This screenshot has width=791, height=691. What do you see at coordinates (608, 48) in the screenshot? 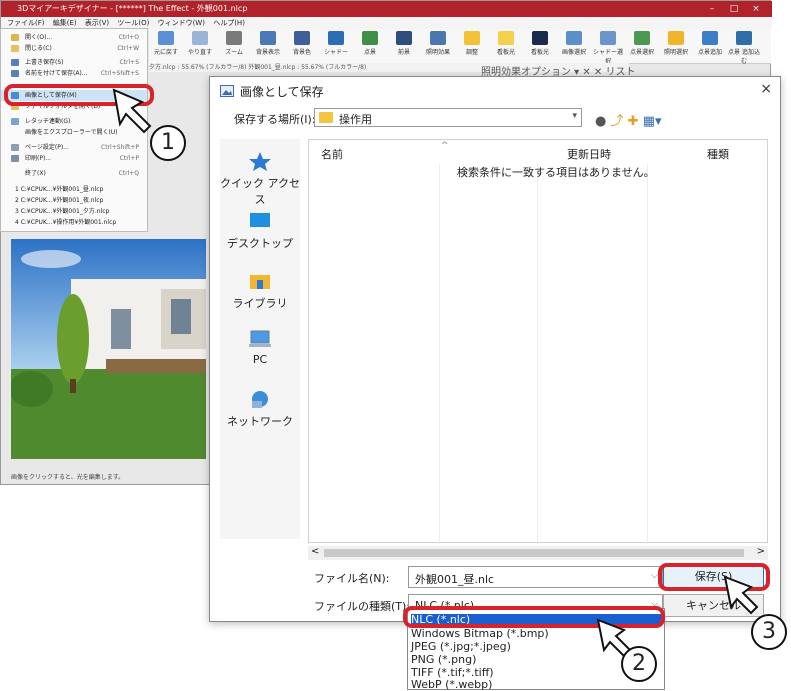
I see `toolbar-button: シャドー選択` at bounding box center [608, 48].